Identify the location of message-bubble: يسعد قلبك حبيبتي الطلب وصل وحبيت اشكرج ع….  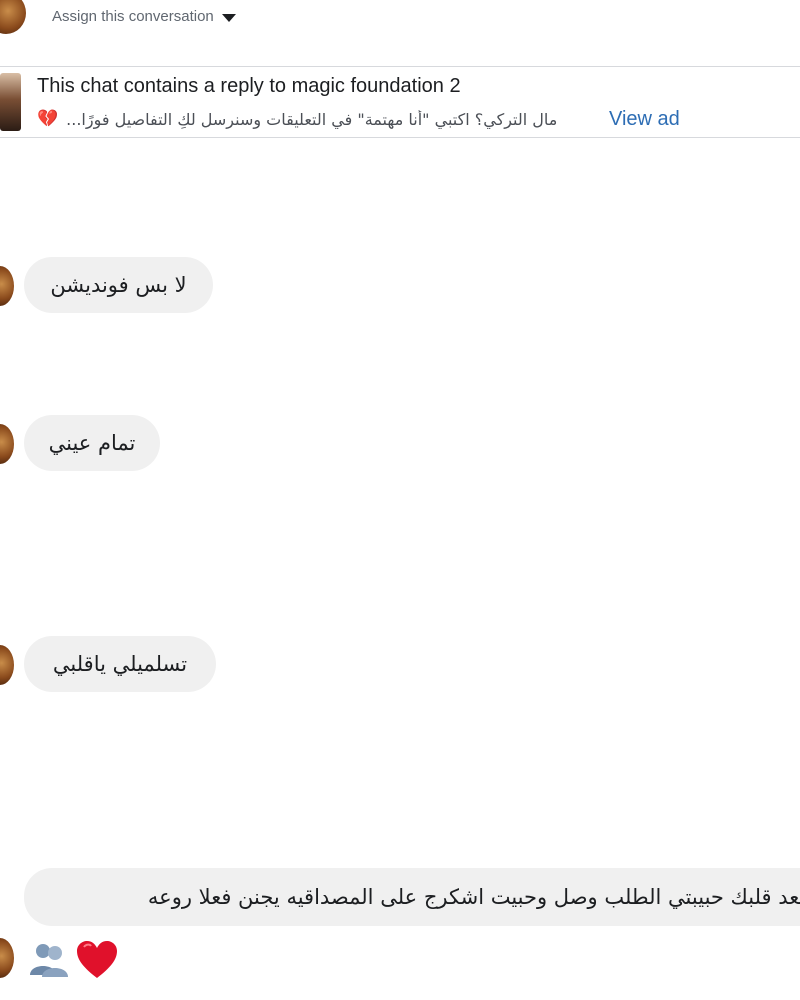
(412, 897).